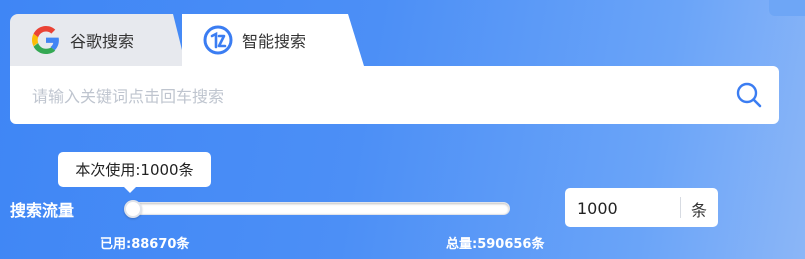 The height and width of the screenshot is (259, 805). Describe the element at coordinates (42, 210) in the screenshot. I see `flow-label: 搜索流量` at that location.